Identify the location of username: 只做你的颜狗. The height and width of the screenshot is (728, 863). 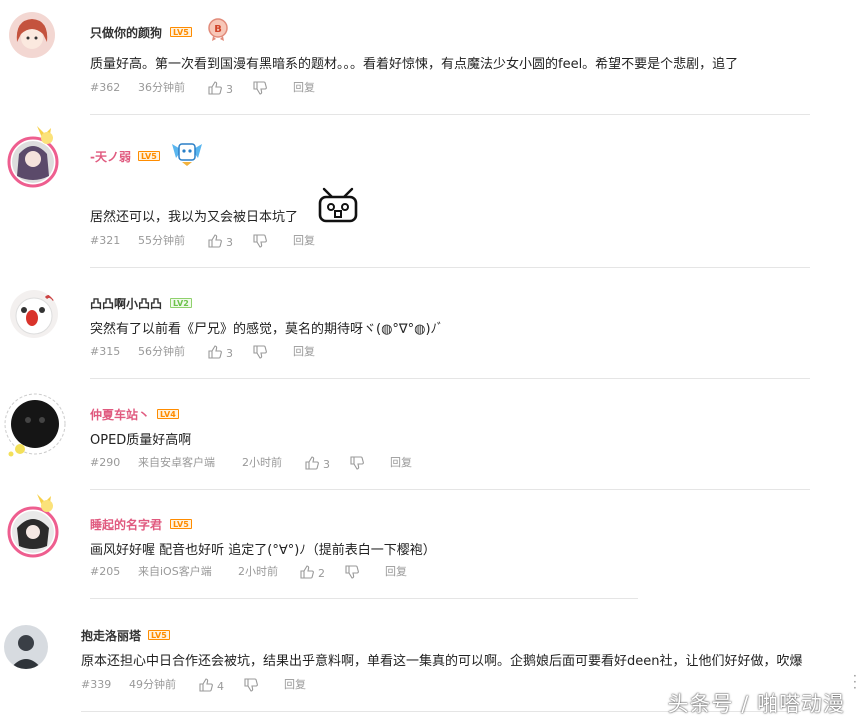
(126, 32).